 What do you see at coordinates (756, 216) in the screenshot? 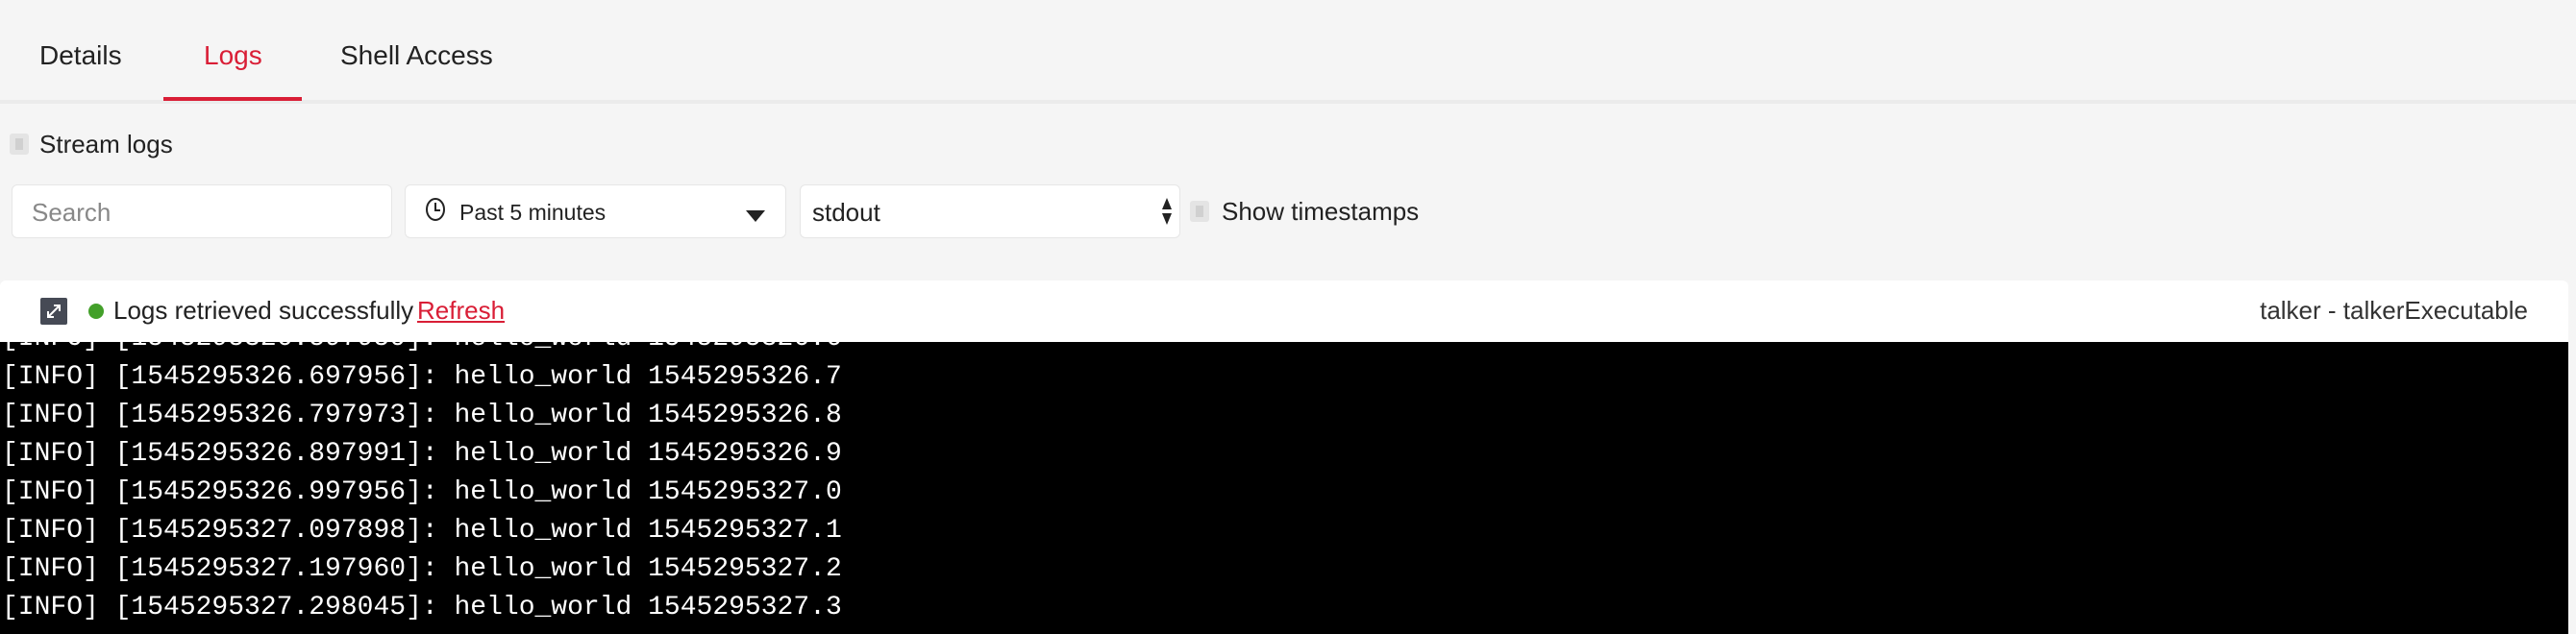
I see `caret-down-icon` at bounding box center [756, 216].